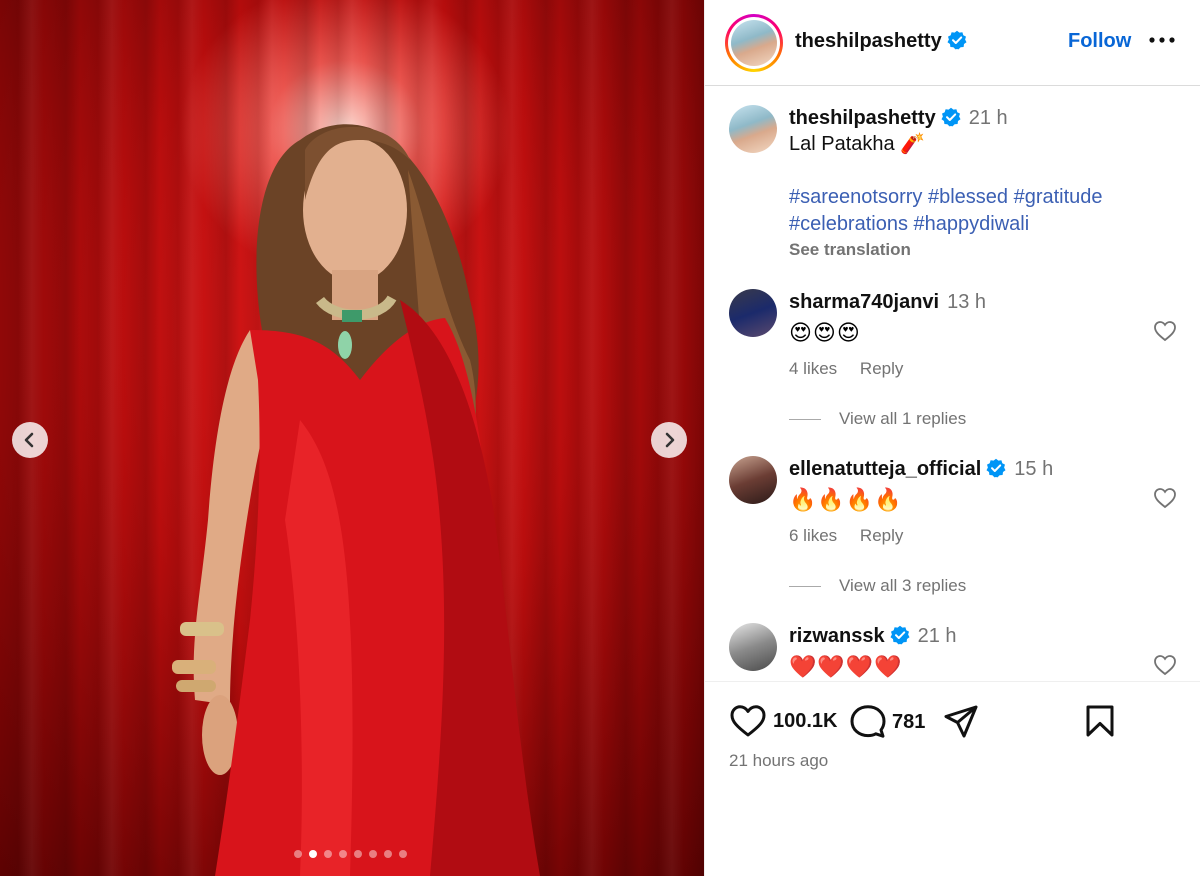 This screenshot has height=876, width=1200. Describe the element at coordinates (968, 197) in the screenshot. I see `hashtag-link: #blessed` at that location.